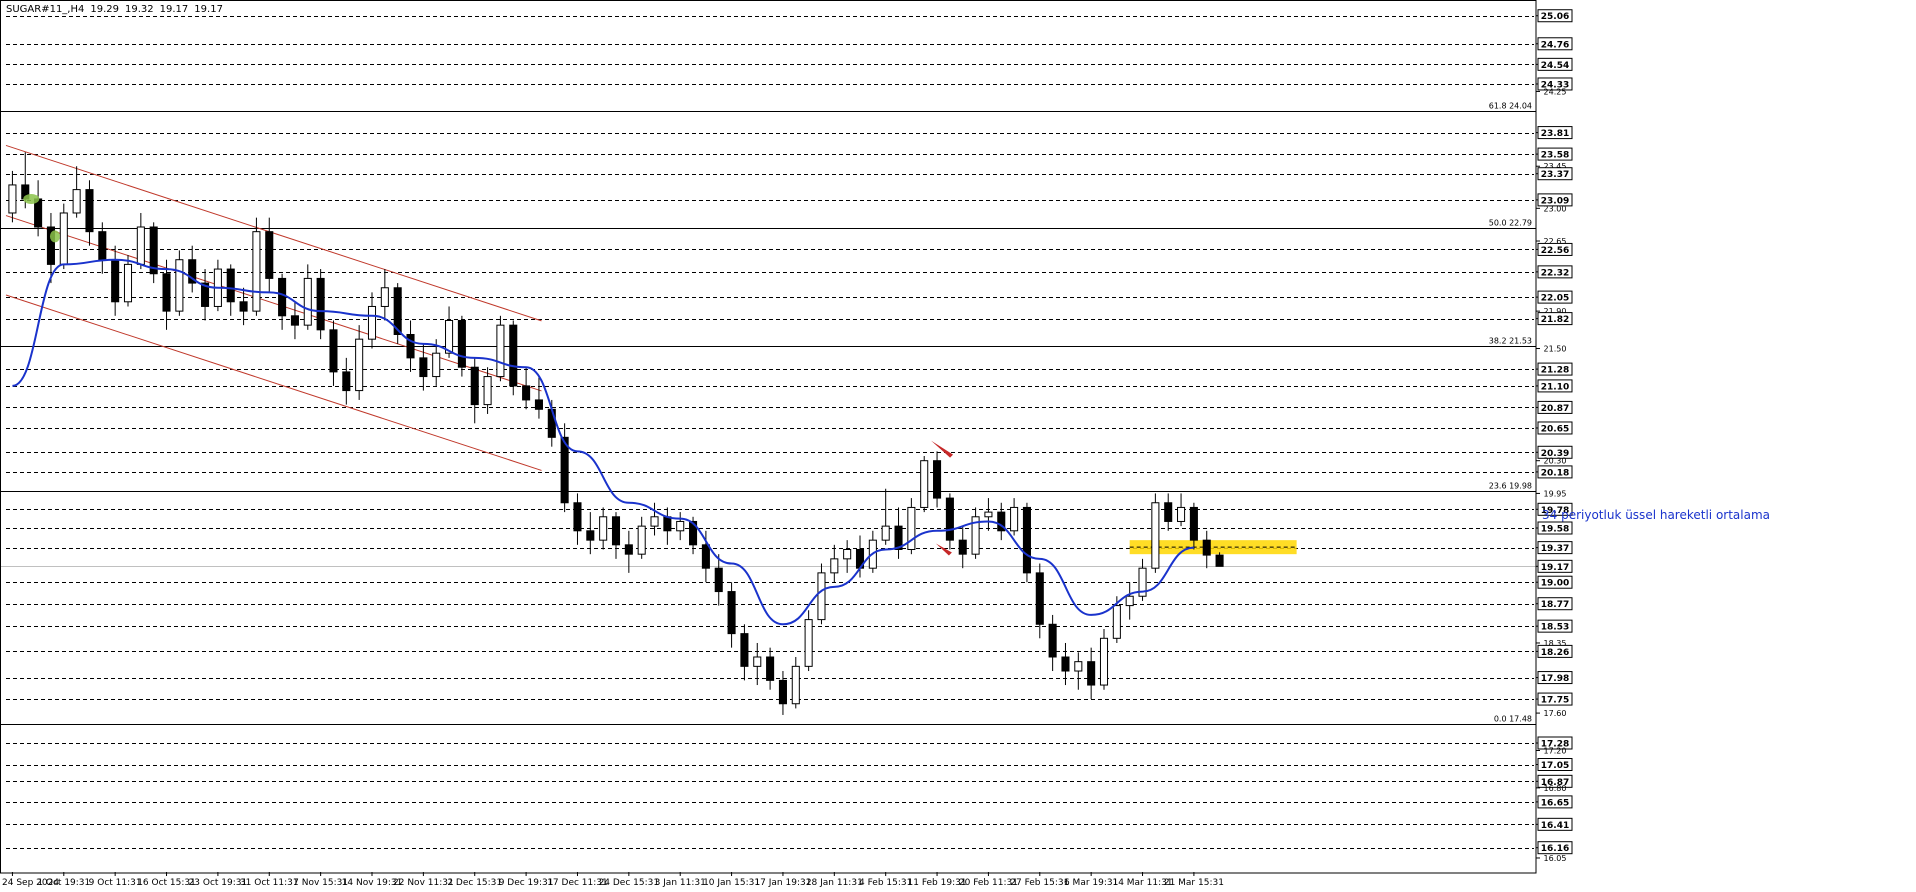 Image resolution: width=1916 pixels, height=892 pixels. Describe the element at coordinates (680, 883) in the screenshot. I see `x-tick-label: 3 Jan 11:31` at that location.